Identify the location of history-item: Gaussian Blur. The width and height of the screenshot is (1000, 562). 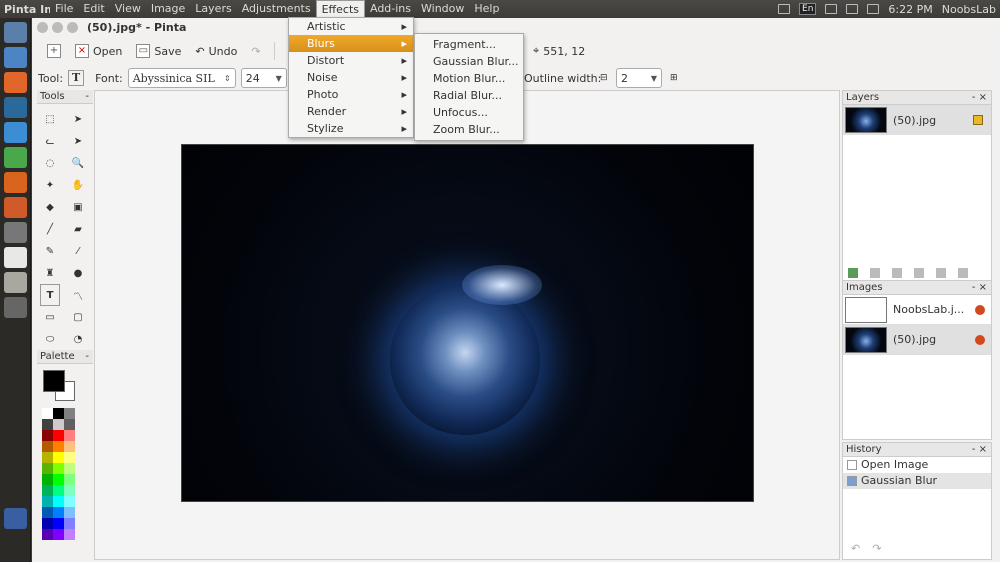
(917, 481).